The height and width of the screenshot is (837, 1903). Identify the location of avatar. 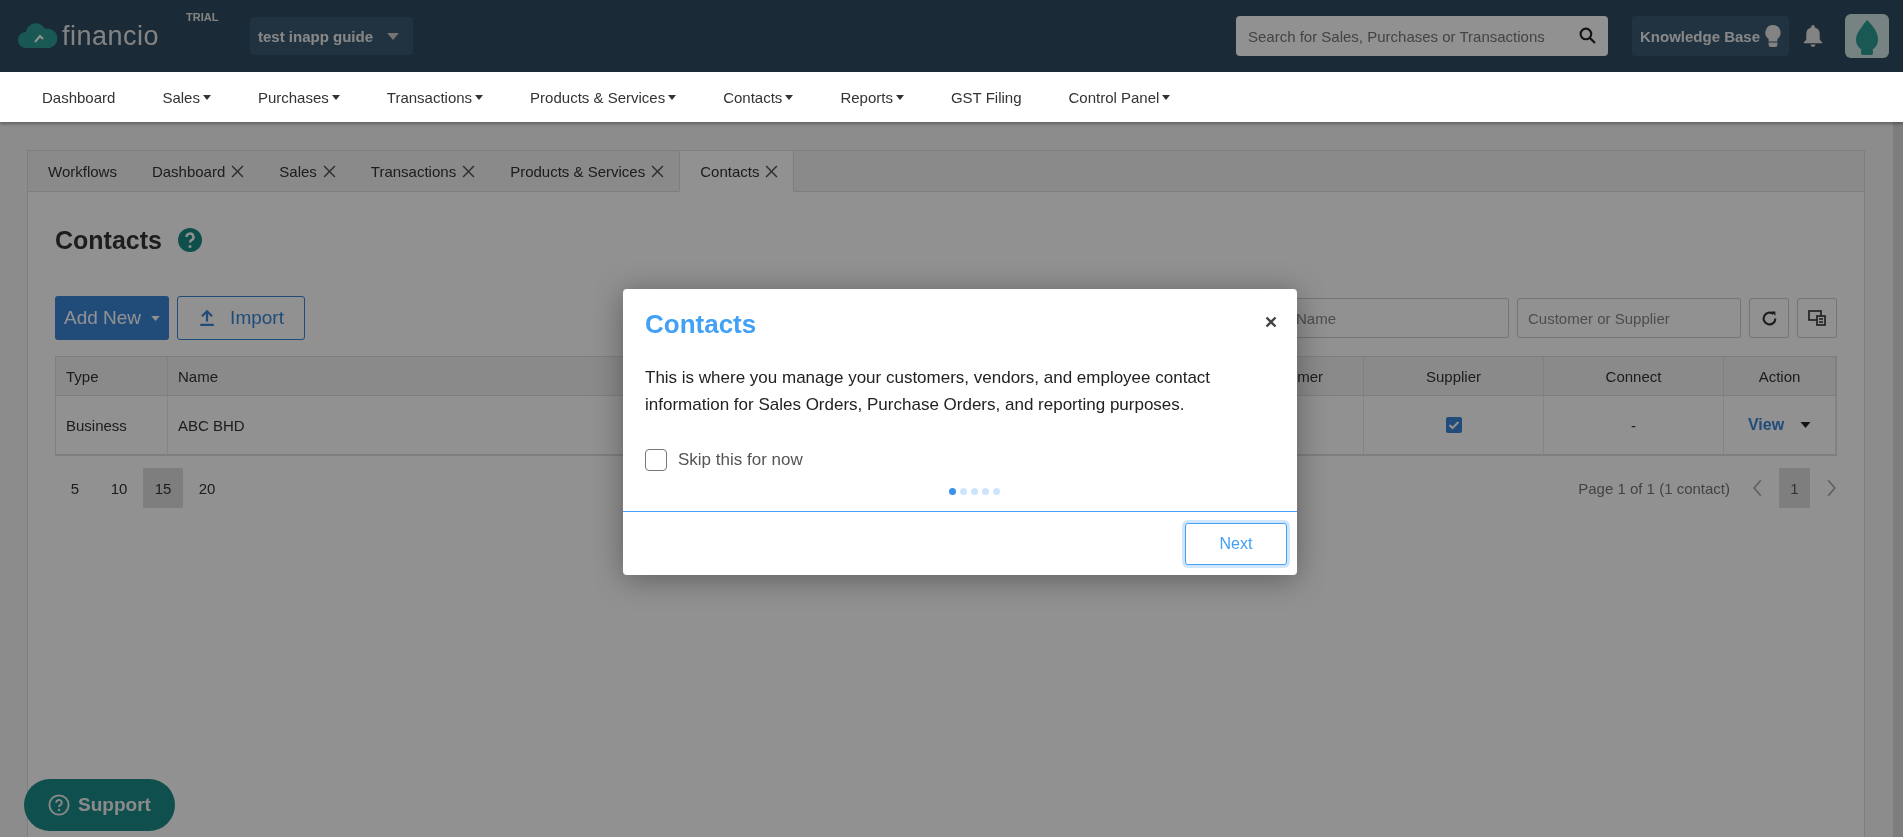
(1867, 36).